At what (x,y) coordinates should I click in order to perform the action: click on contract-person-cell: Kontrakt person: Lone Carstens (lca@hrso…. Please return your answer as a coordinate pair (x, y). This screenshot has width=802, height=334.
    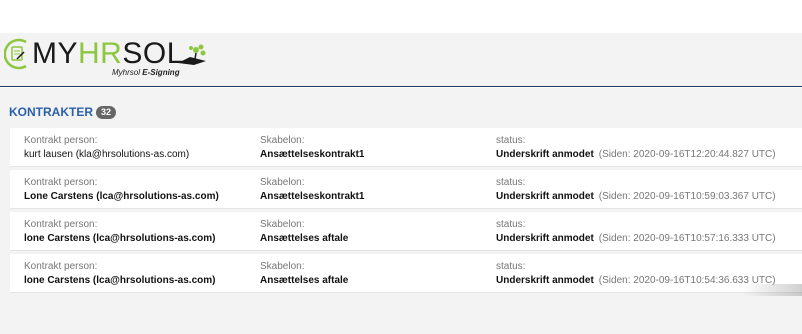
    Looking at the image, I should click on (121, 190).